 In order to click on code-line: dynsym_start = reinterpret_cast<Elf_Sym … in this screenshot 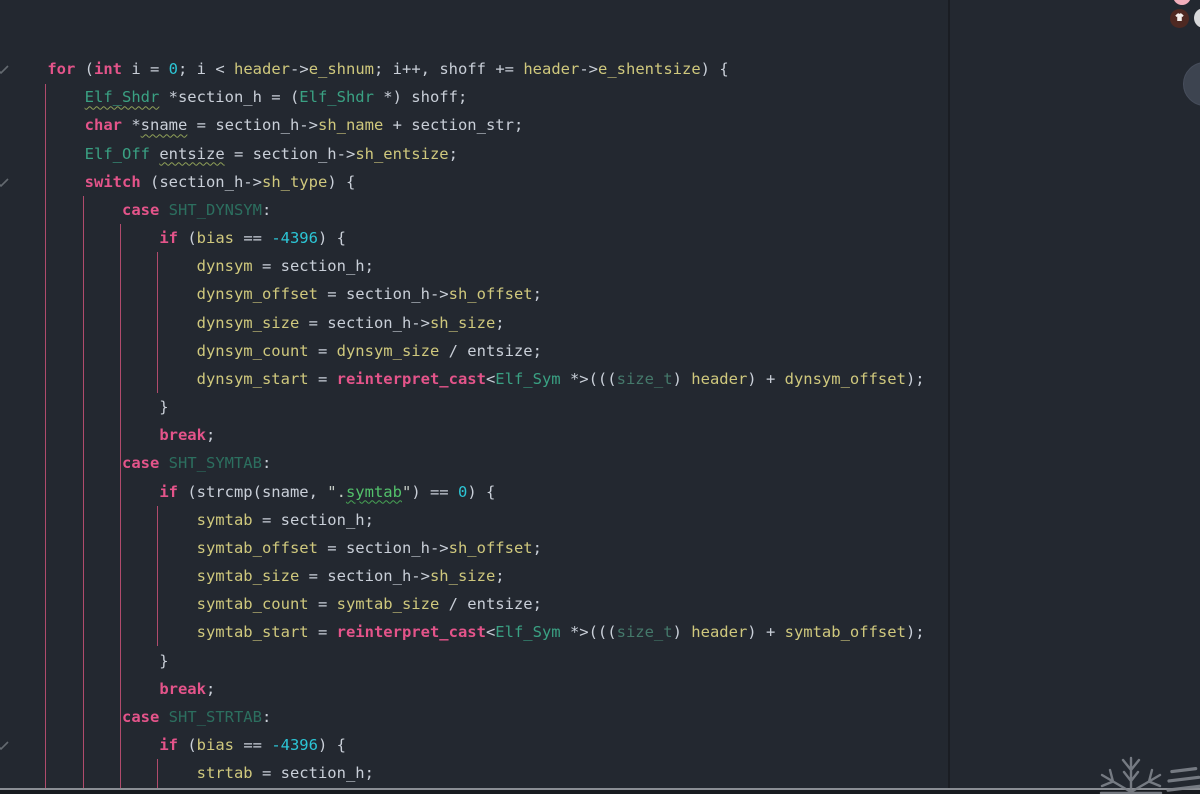, I will do `click(467, 379)`.